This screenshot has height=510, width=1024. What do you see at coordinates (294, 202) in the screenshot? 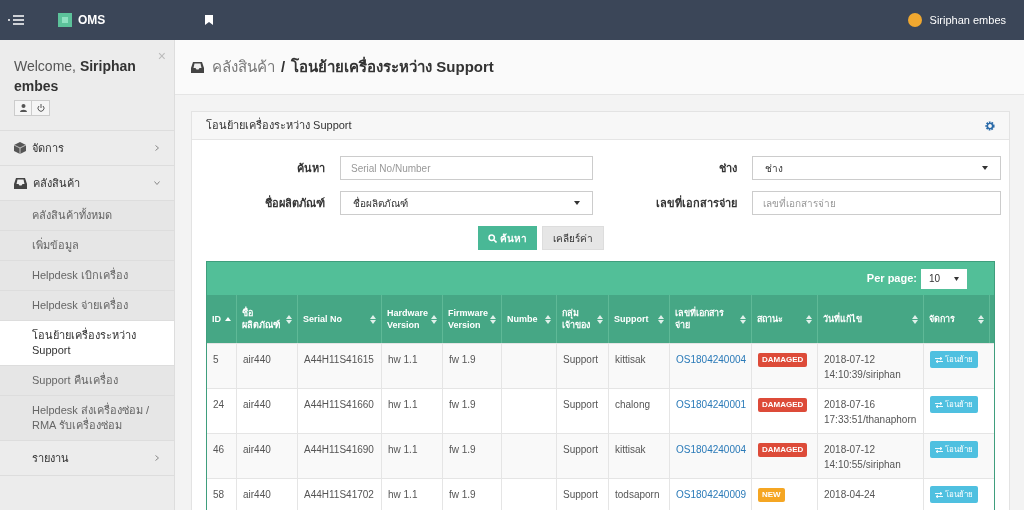
I see `filter-label: ชื่อผลิตภัณฑ์` at bounding box center [294, 202].